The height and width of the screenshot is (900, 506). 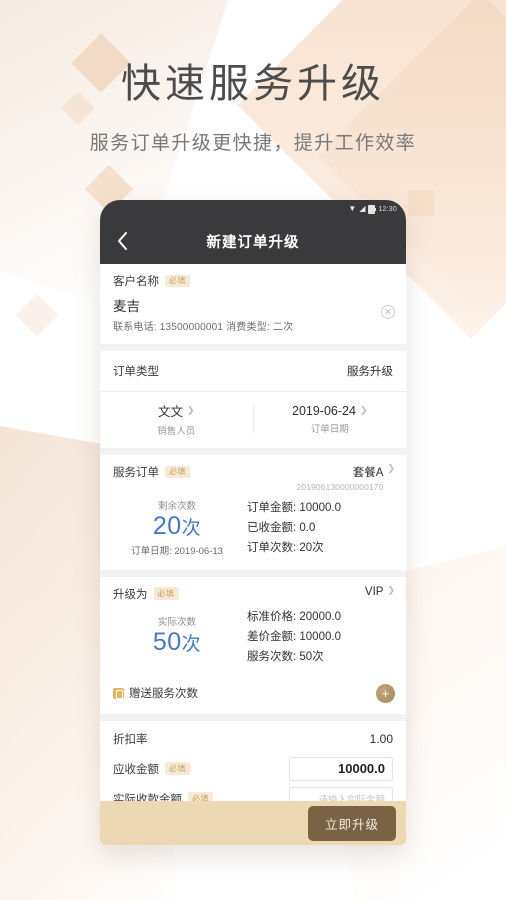 I want to click on hero-title: 快速服务升级, so click(x=253, y=84).